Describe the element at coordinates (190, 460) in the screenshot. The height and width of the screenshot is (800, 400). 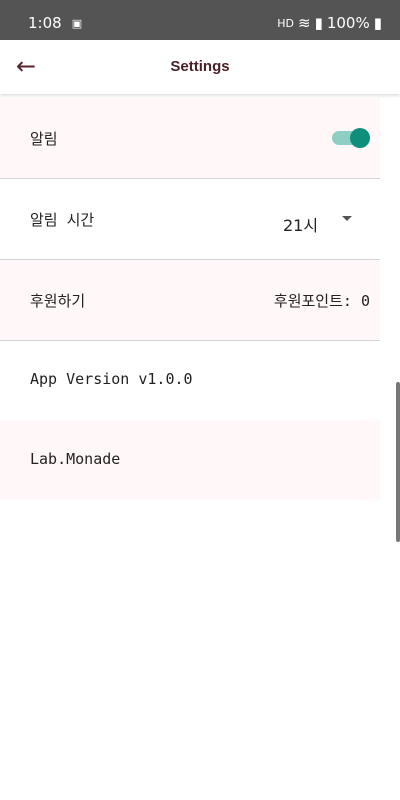
I see `company-row: Lab.Monade` at that location.